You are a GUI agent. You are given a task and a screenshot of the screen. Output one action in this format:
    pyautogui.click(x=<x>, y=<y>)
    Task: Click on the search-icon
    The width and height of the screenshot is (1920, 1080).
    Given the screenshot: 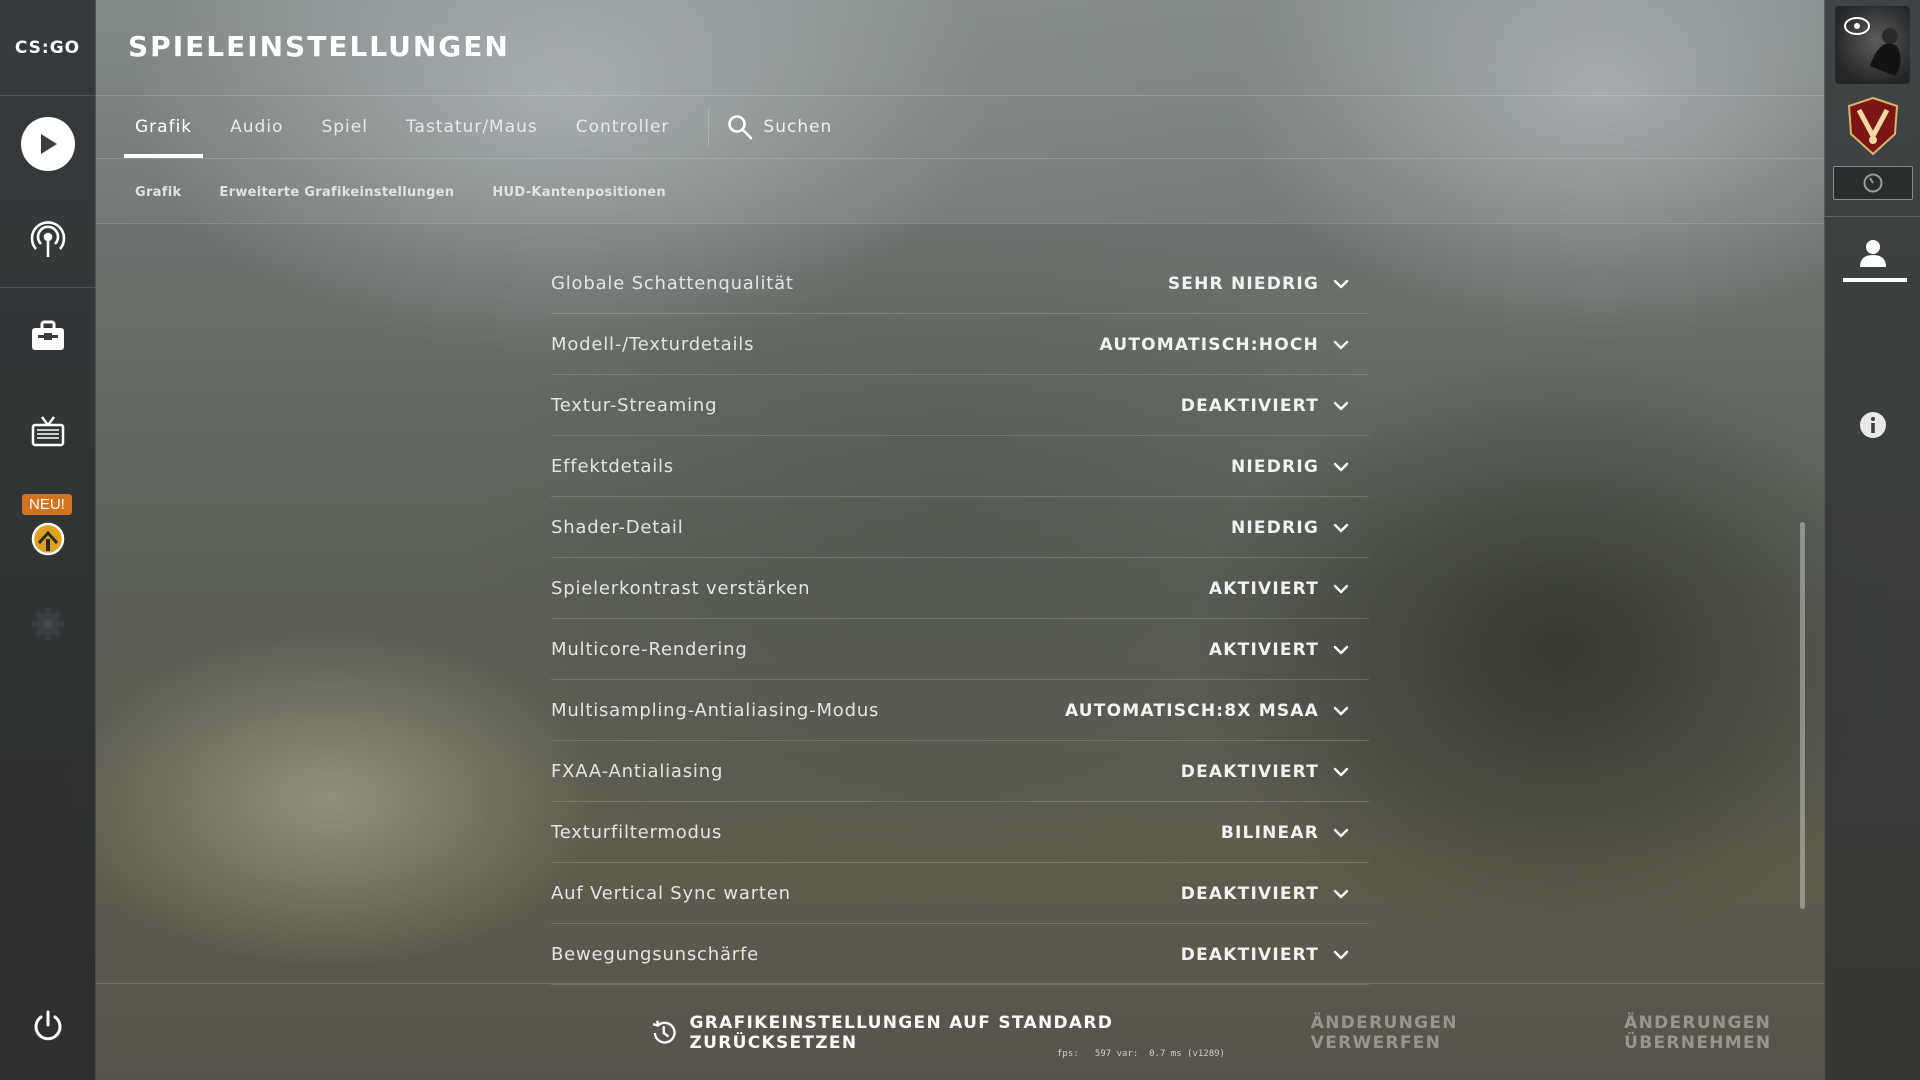 What is the action you would take?
    pyautogui.click(x=740, y=127)
    